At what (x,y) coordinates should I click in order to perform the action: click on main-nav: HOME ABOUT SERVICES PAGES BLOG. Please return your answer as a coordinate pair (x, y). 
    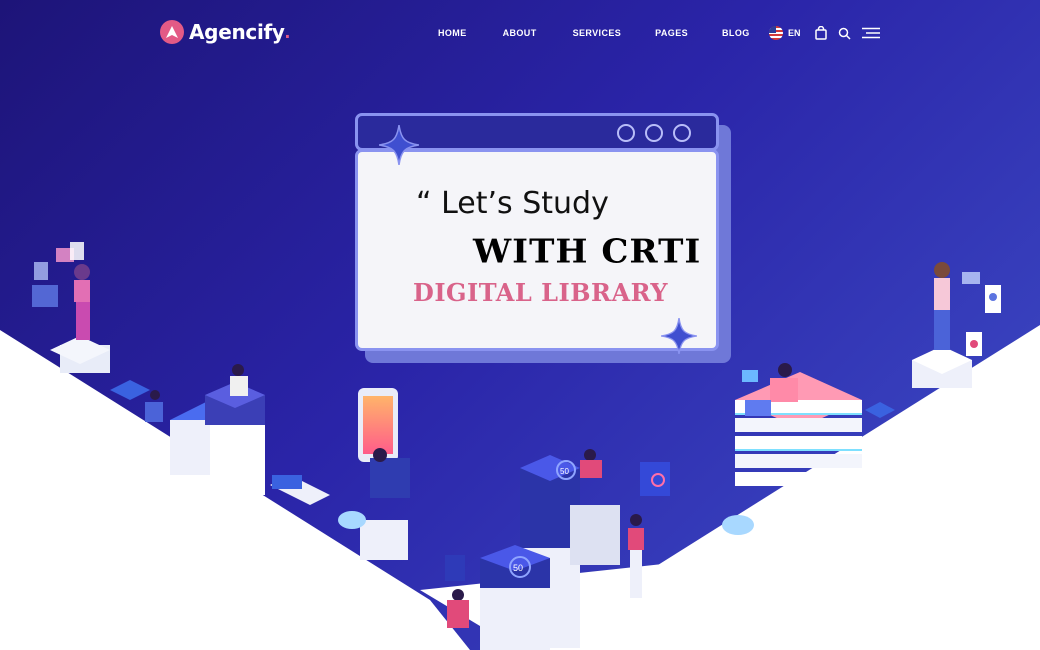
    Looking at the image, I should click on (594, 33).